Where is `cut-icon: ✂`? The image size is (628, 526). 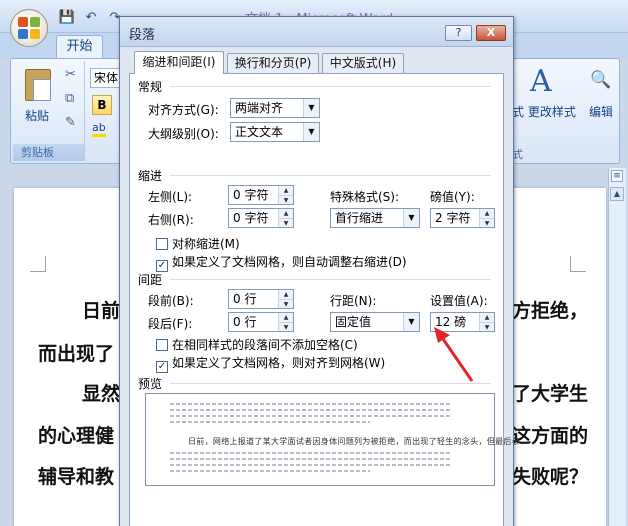
cut-icon: ✂ is located at coordinates (70, 74).